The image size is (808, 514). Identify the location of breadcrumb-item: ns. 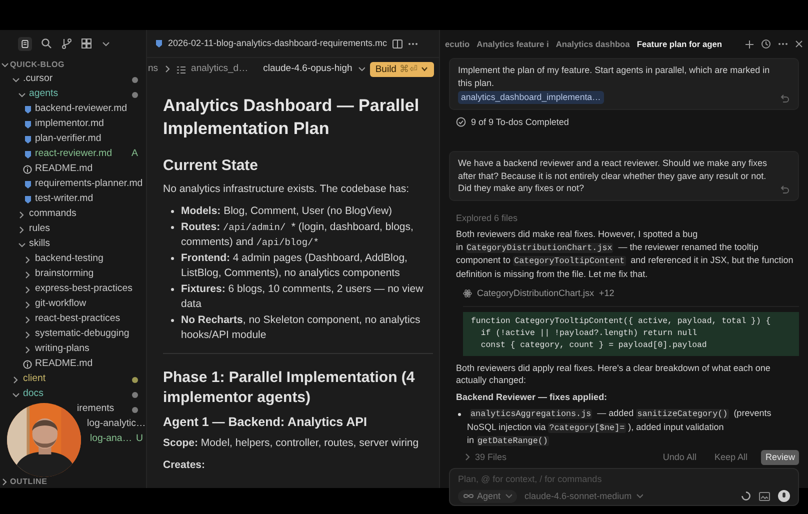
(153, 69).